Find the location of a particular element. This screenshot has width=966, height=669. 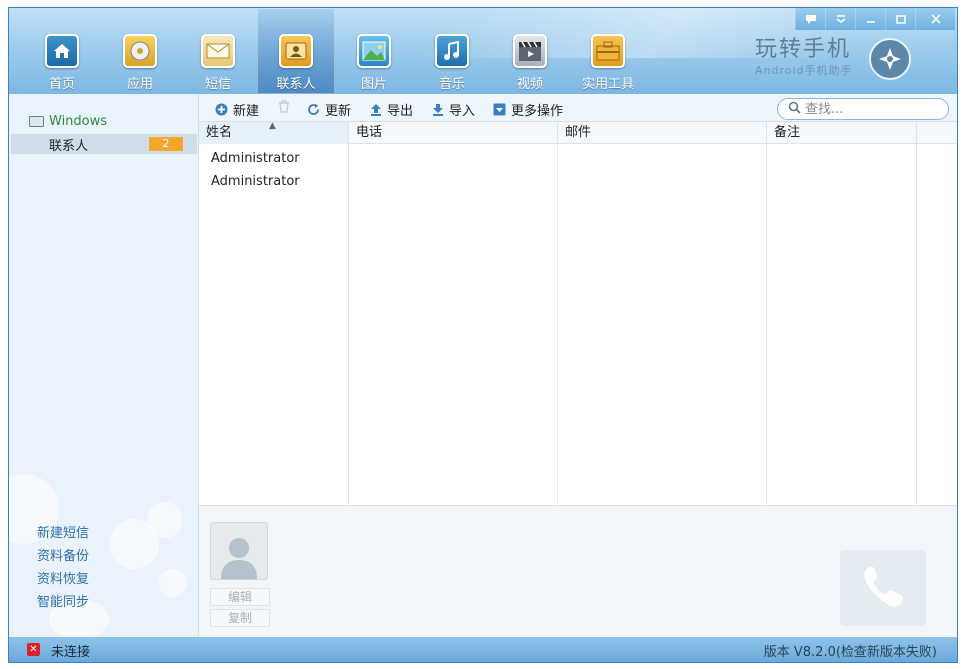

status-bar: ✕ 未连接 版本 V8.2.0(检查新版本失败) is located at coordinates (483, 649).